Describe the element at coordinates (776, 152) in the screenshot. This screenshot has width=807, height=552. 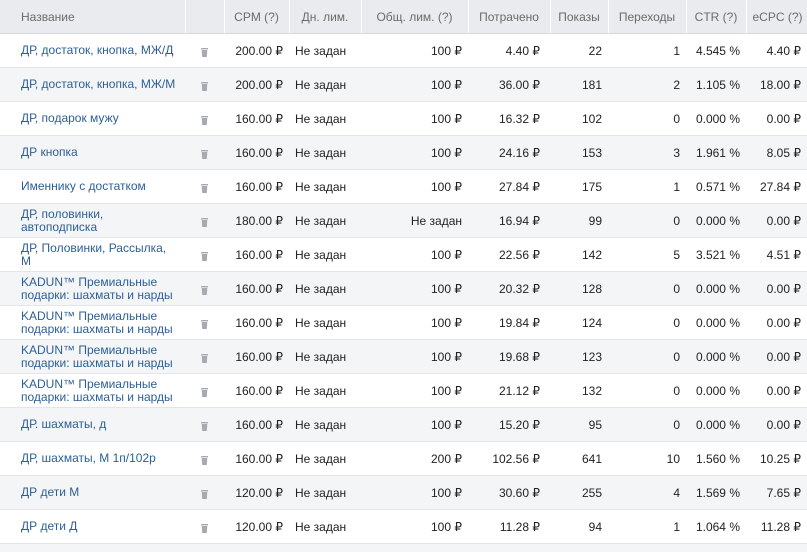
I see `ecpc-cell: 8.05 ₽` at that location.